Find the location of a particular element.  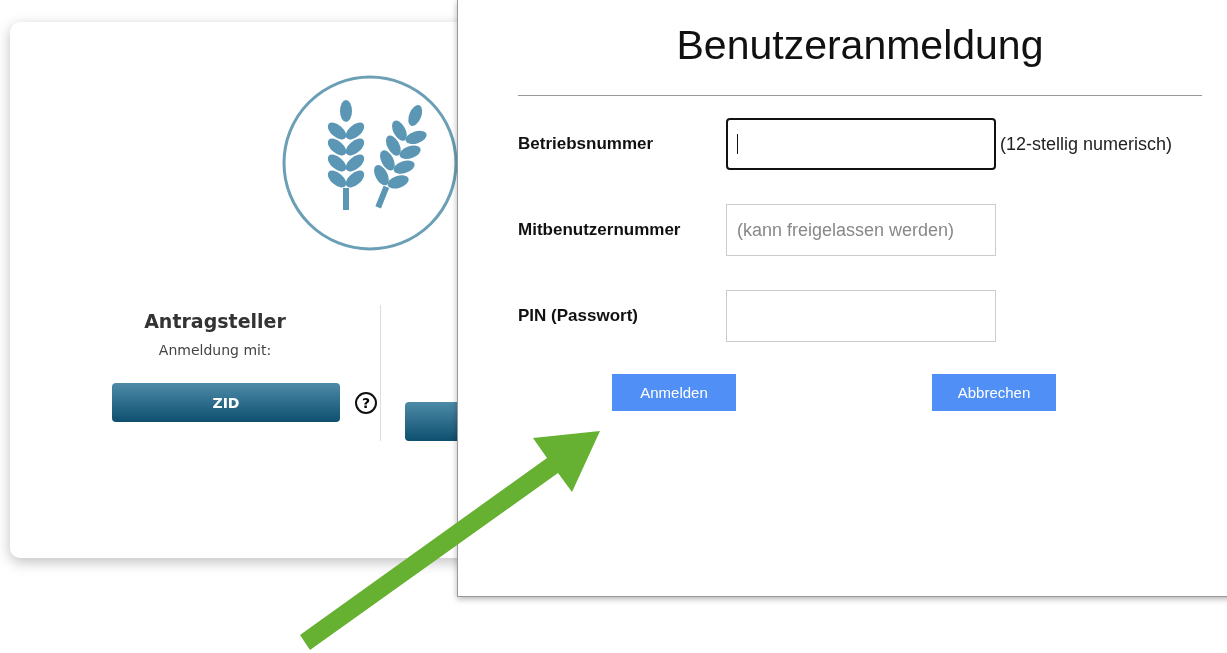

login-button: Anmelden is located at coordinates (674, 392).